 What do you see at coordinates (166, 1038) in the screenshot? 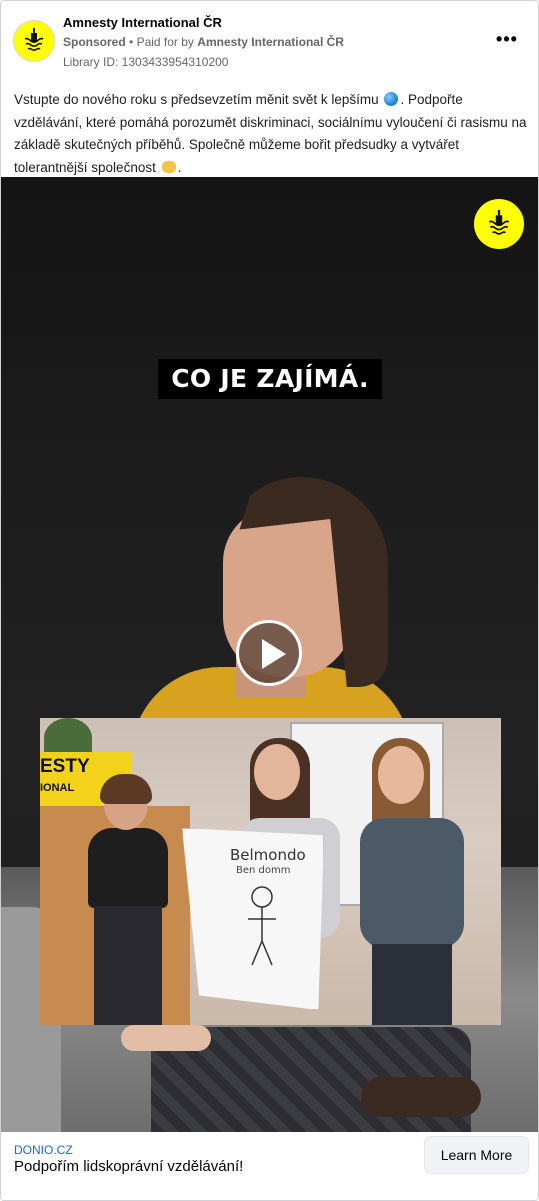
I see `speaker-hand` at bounding box center [166, 1038].